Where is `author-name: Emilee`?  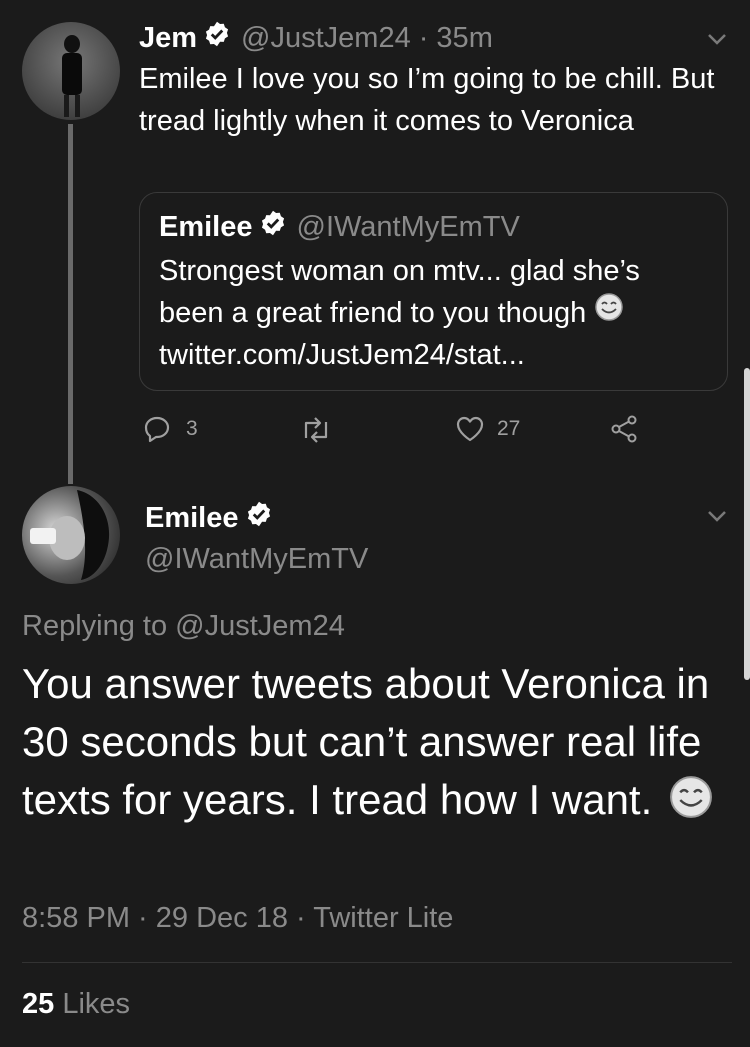 author-name: Emilee is located at coordinates (209, 518).